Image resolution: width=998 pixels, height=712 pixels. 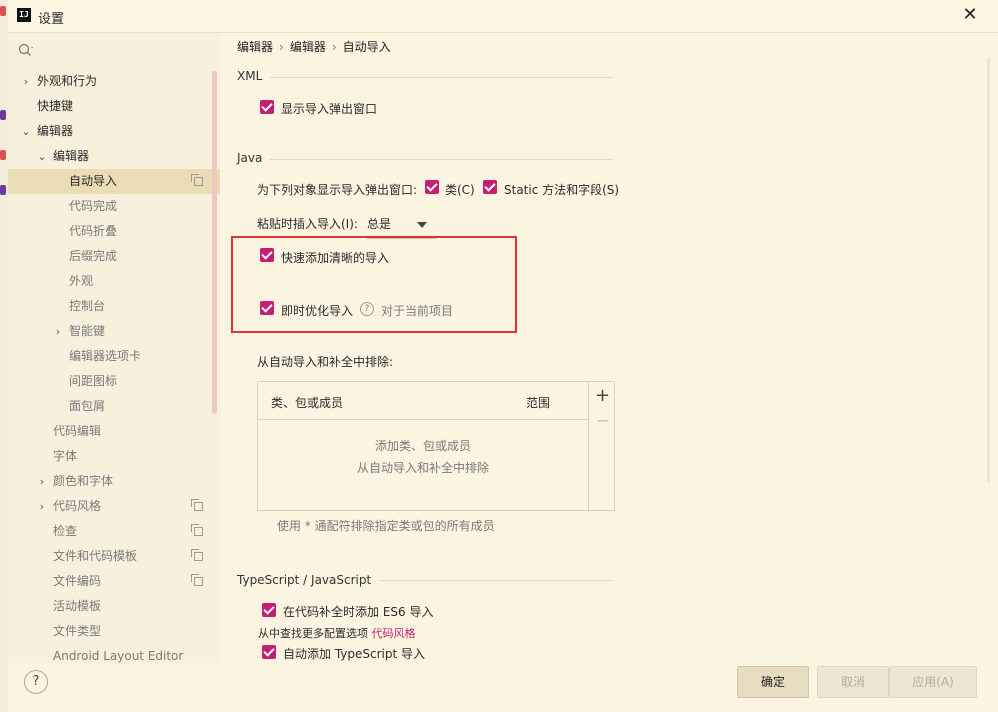 What do you see at coordinates (77, 606) in the screenshot?
I see `sidebar-item-label: 活动模板` at bounding box center [77, 606].